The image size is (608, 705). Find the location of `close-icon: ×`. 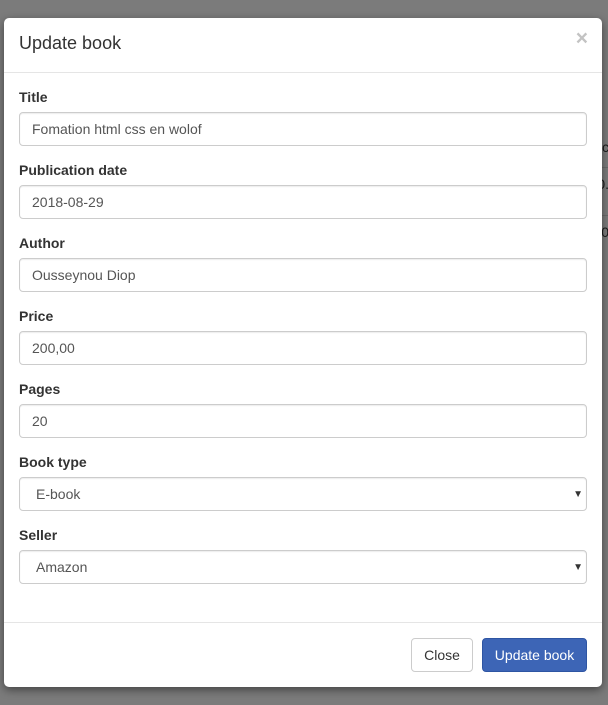

close-icon: × is located at coordinates (582, 38).